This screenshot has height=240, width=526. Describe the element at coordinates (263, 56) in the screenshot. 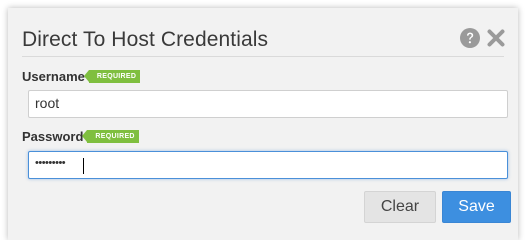

I see `title-divider` at that location.